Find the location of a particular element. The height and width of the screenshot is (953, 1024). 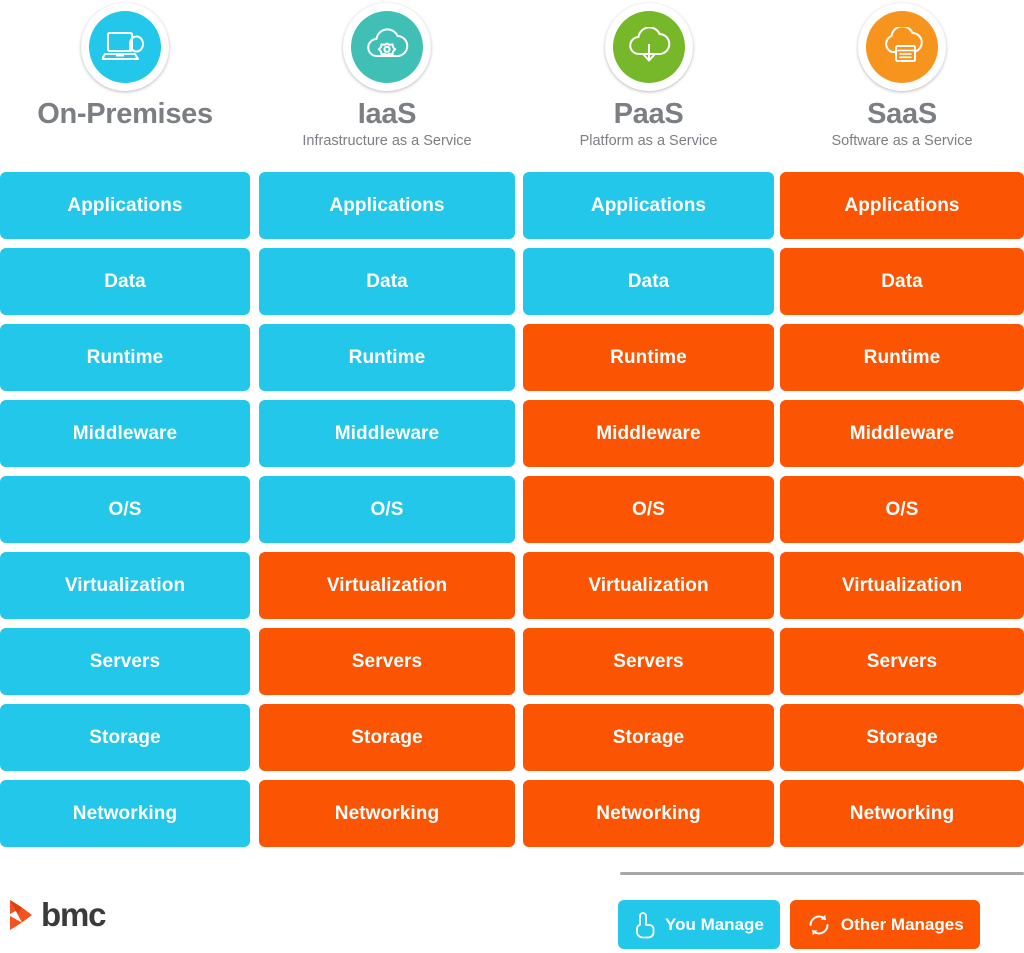

header-subtitle: Software as a Service is located at coordinates (902, 141).